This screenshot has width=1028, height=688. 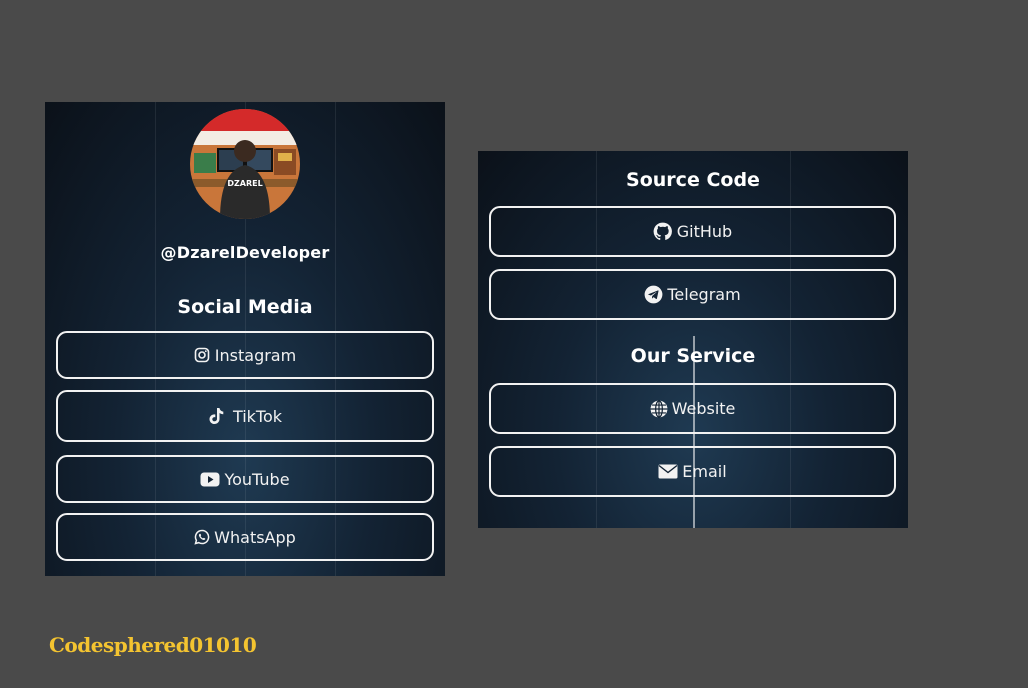 I want to click on globe-icon, so click(x=659, y=408).